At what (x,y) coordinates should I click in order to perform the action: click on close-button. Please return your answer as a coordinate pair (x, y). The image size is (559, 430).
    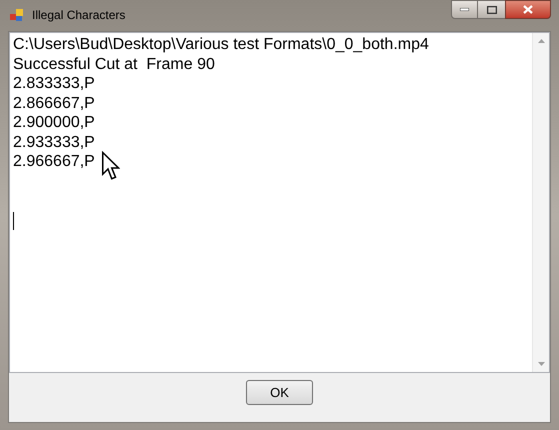
    Looking at the image, I should click on (528, 9).